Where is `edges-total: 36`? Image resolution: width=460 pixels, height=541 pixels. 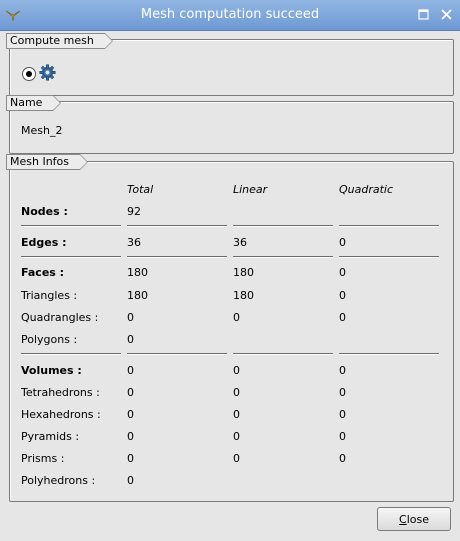
edges-total: 36 is located at coordinates (134, 242).